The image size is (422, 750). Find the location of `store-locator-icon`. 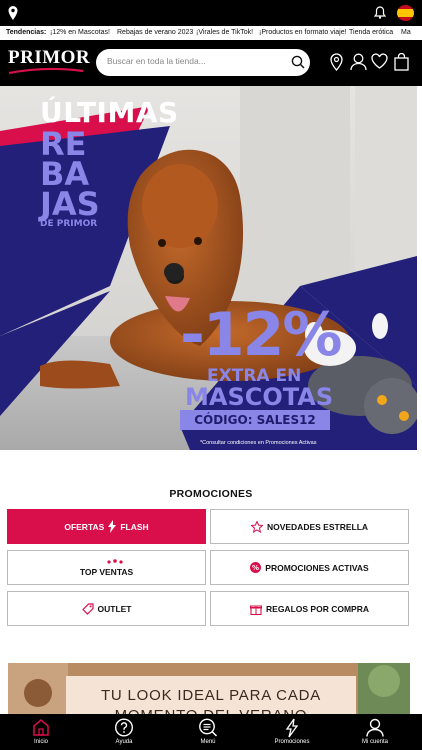

store-locator-icon is located at coordinates (336, 62).